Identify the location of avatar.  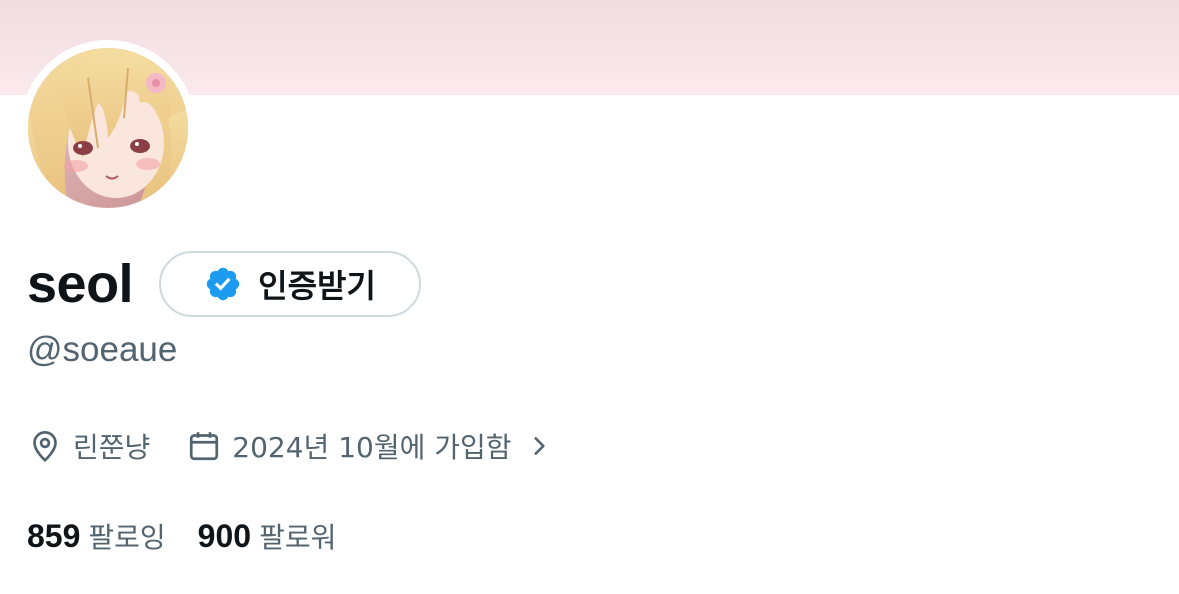
(108, 128).